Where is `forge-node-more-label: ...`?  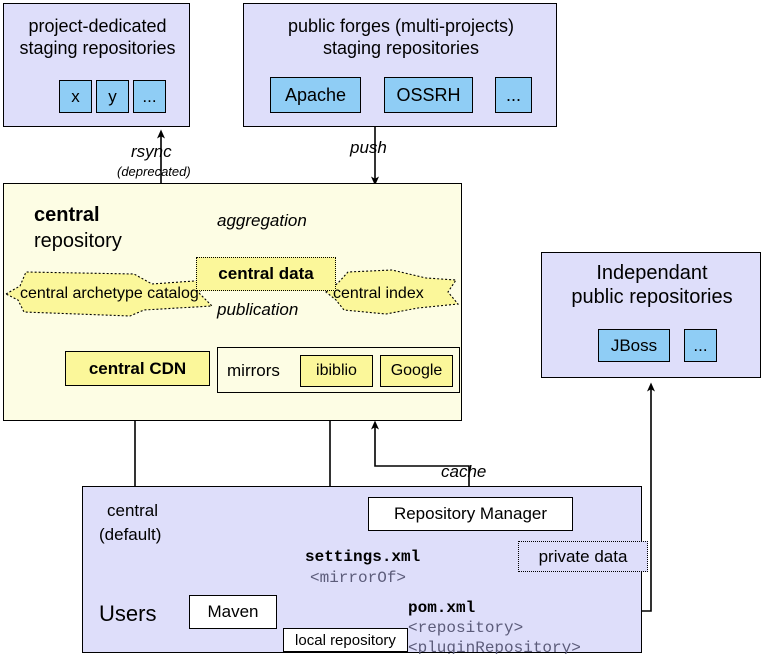
forge-node-more-label: ... is located at coordinates (513, 94).